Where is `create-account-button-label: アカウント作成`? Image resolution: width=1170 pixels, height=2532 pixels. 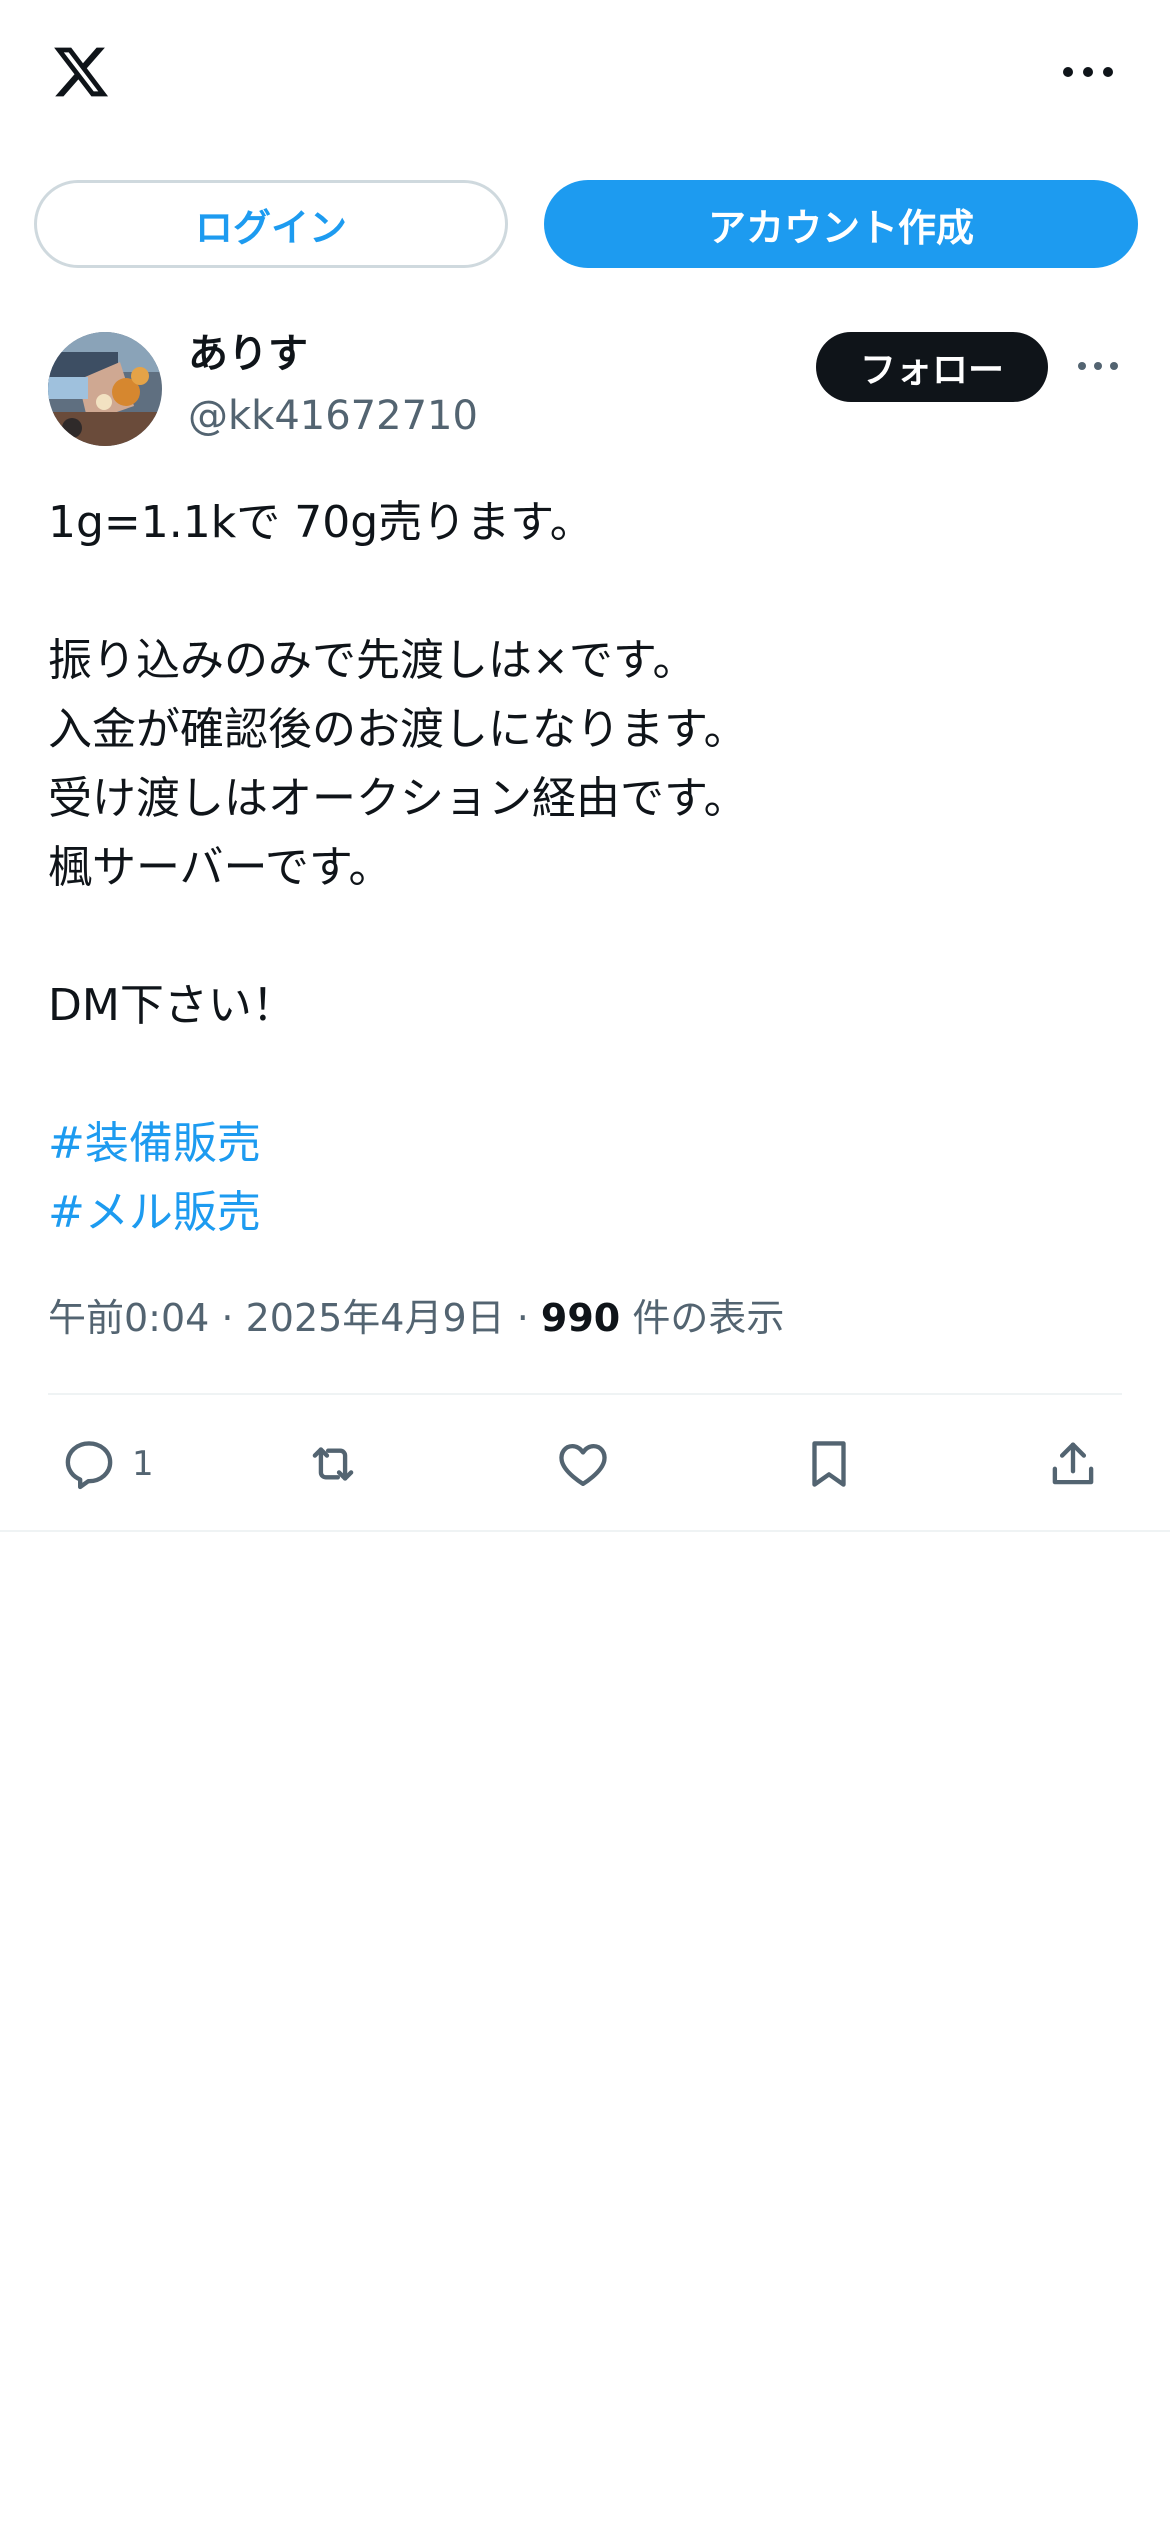 create-account-button-label: アカウント作成 is located at coordinates (840, 227).